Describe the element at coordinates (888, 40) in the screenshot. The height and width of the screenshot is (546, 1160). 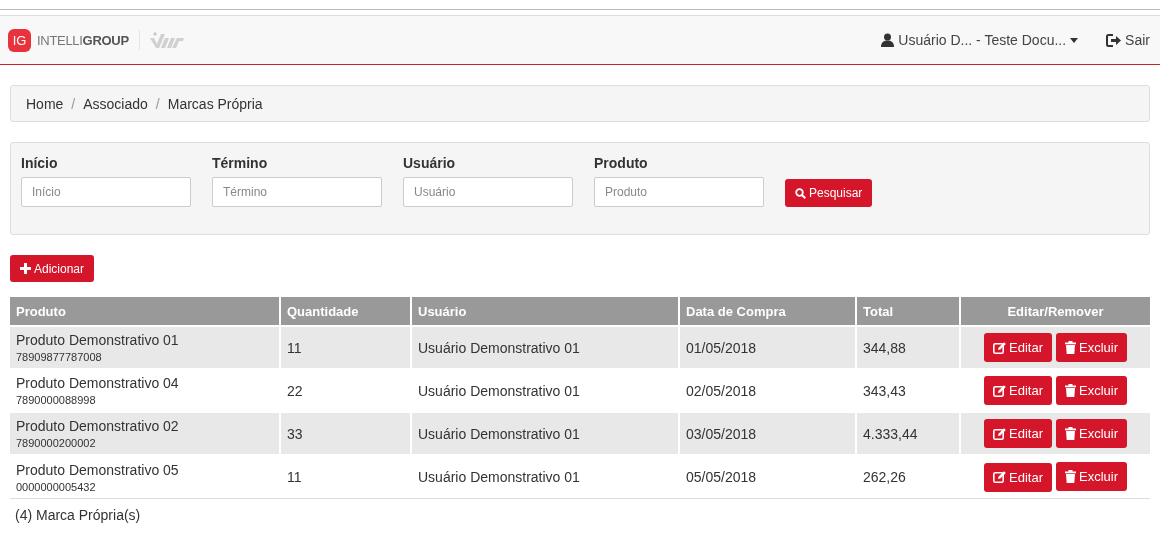
I see `user-icon` at that location.